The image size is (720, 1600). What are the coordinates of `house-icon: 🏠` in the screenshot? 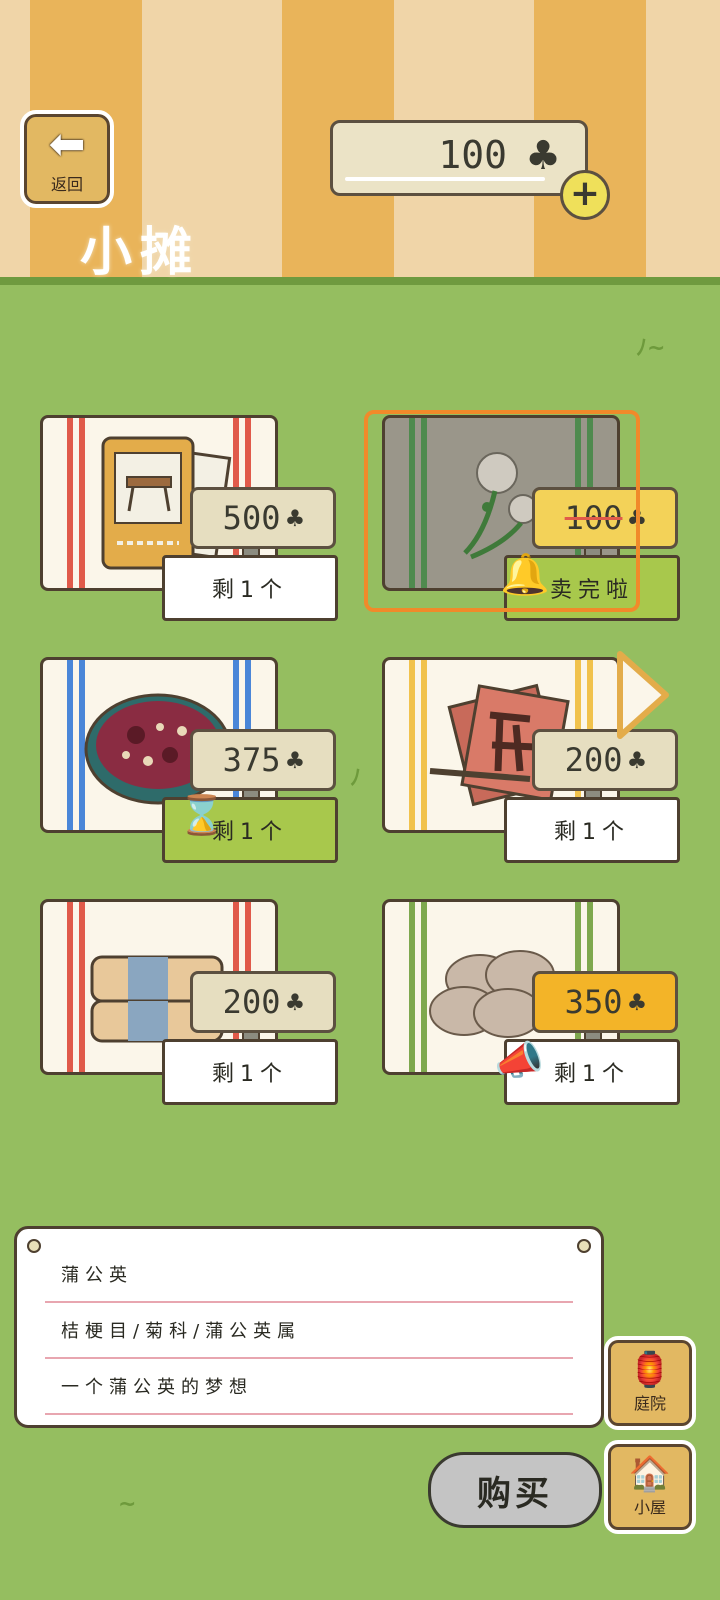 It's located at (650, 1474).